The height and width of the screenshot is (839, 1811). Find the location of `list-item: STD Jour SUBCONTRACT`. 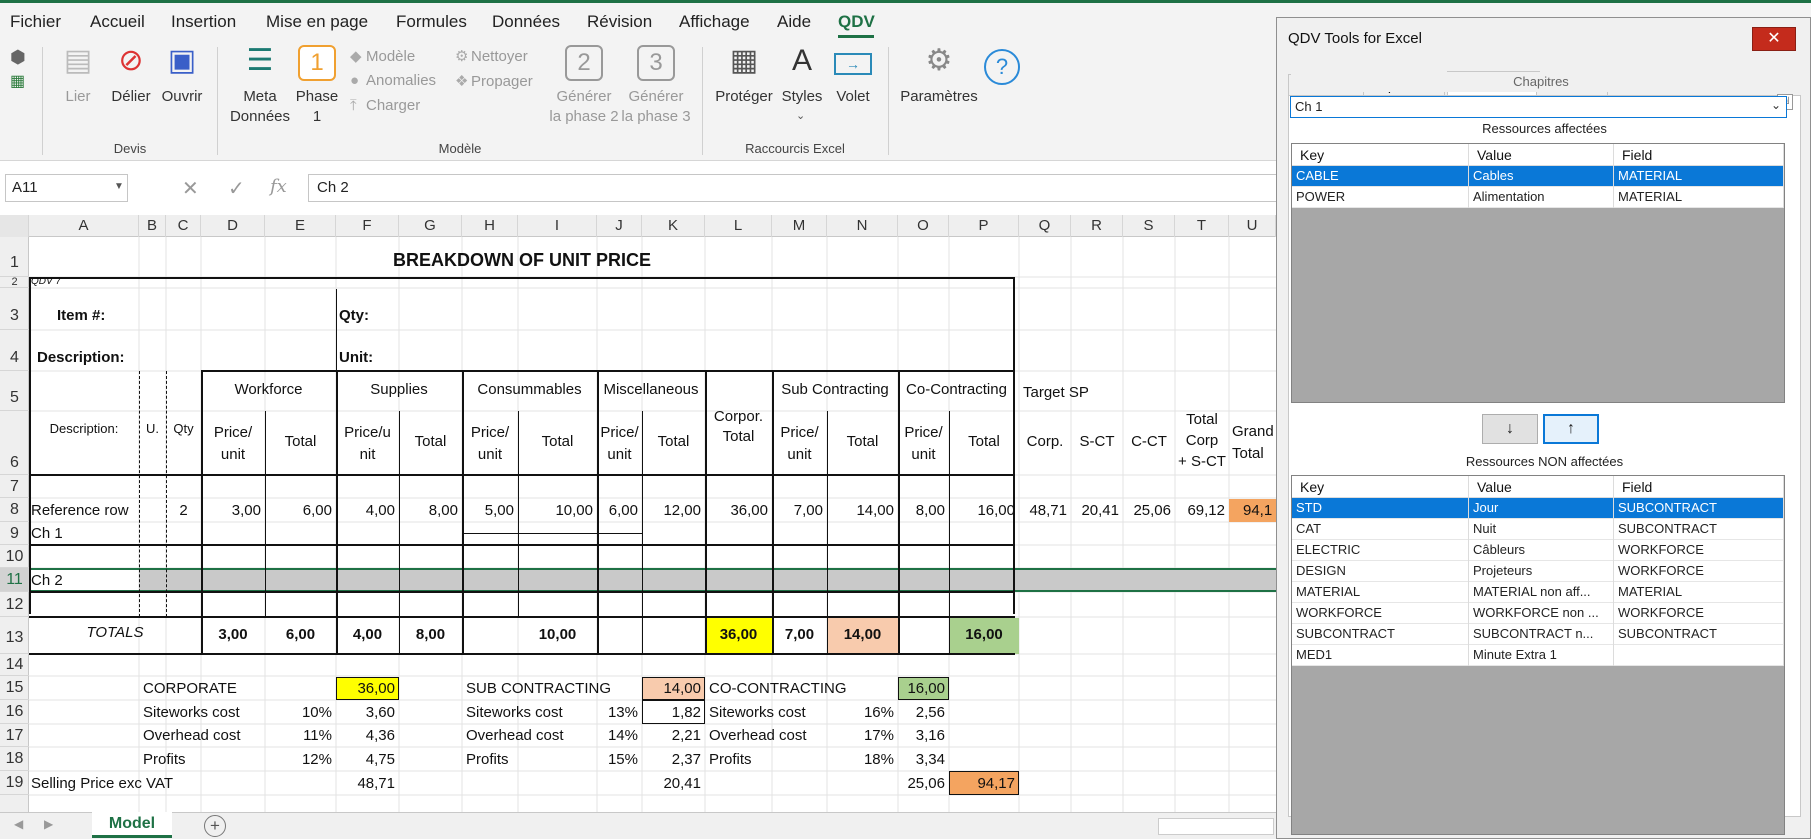

list-item: STD Jour SUBCONTRACT is located at coordinates (1538, 508).